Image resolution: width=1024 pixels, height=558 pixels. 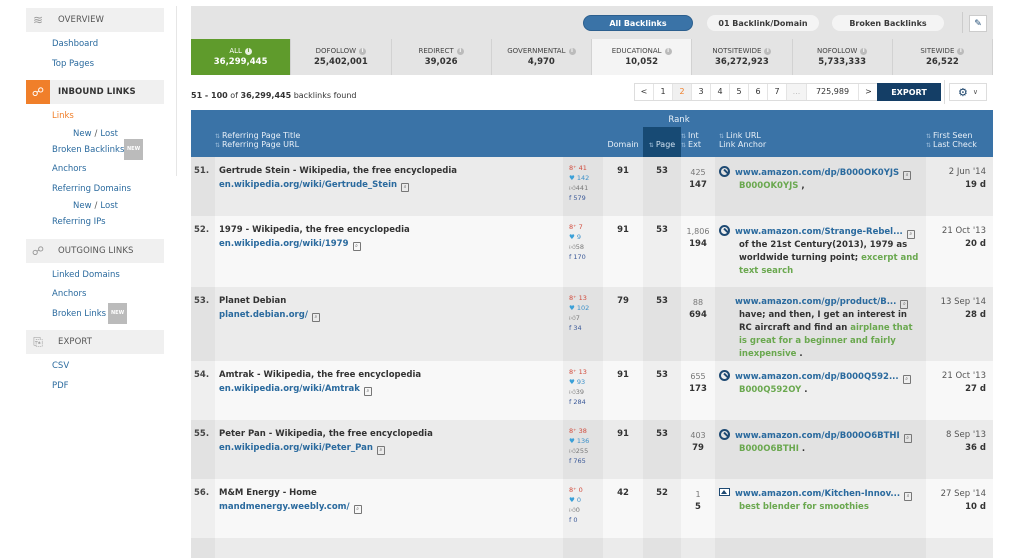 I want to click on domains-new-link: New, so click(x=82, y=206).